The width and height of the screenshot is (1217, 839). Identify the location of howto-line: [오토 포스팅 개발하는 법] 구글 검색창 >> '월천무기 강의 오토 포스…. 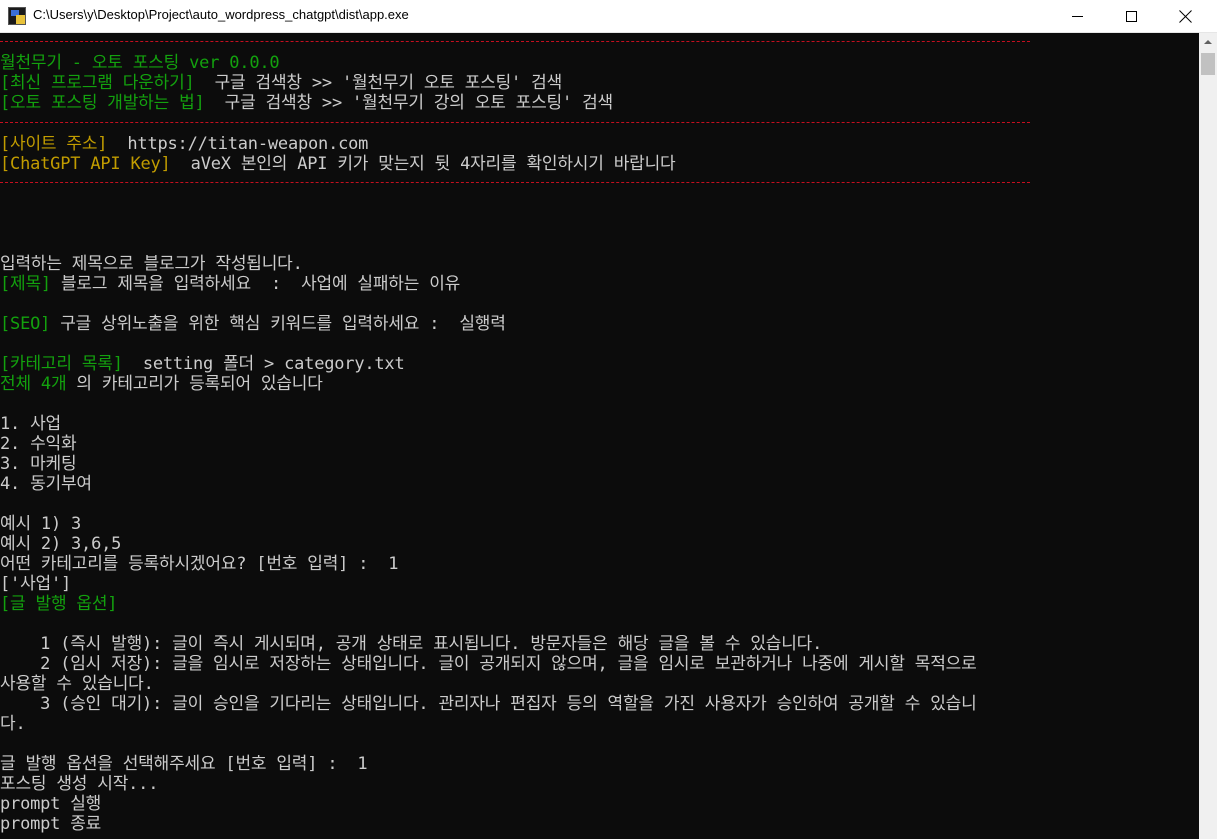
(306, 103).